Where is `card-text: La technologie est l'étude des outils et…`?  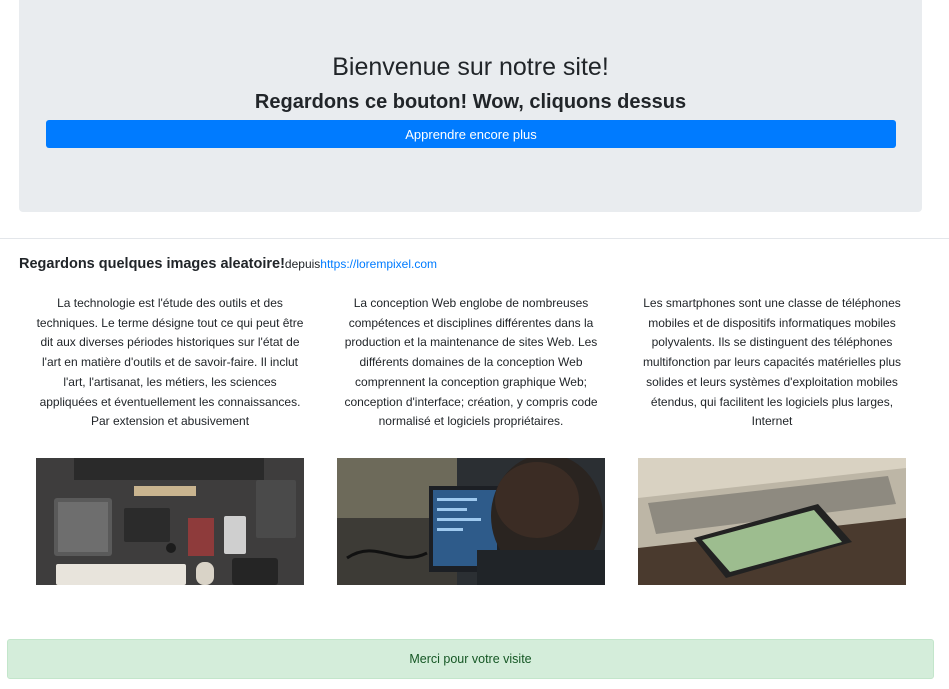 card-text: La technologie est l'étude des outils et… is located at coordinates (170, 362).